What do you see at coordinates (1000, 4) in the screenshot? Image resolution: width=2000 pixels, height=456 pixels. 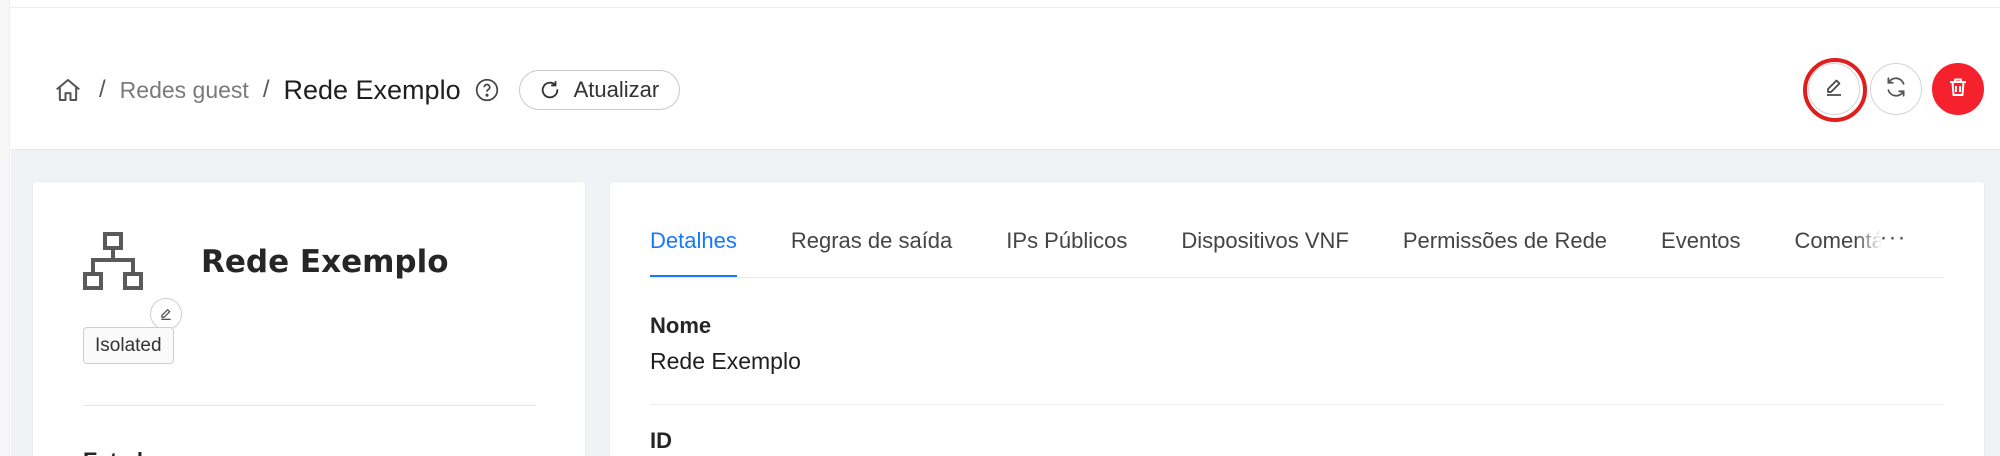 I see `top-strip` at bounding box center [1000, 4].